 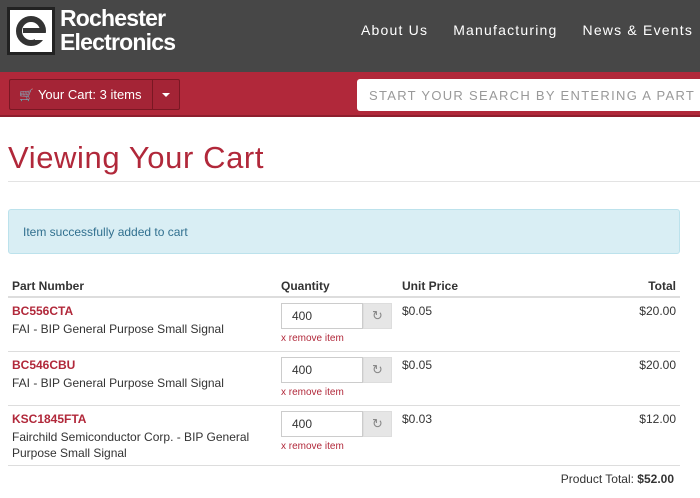 I want to click on title-divider, so click(x=354, y=181).